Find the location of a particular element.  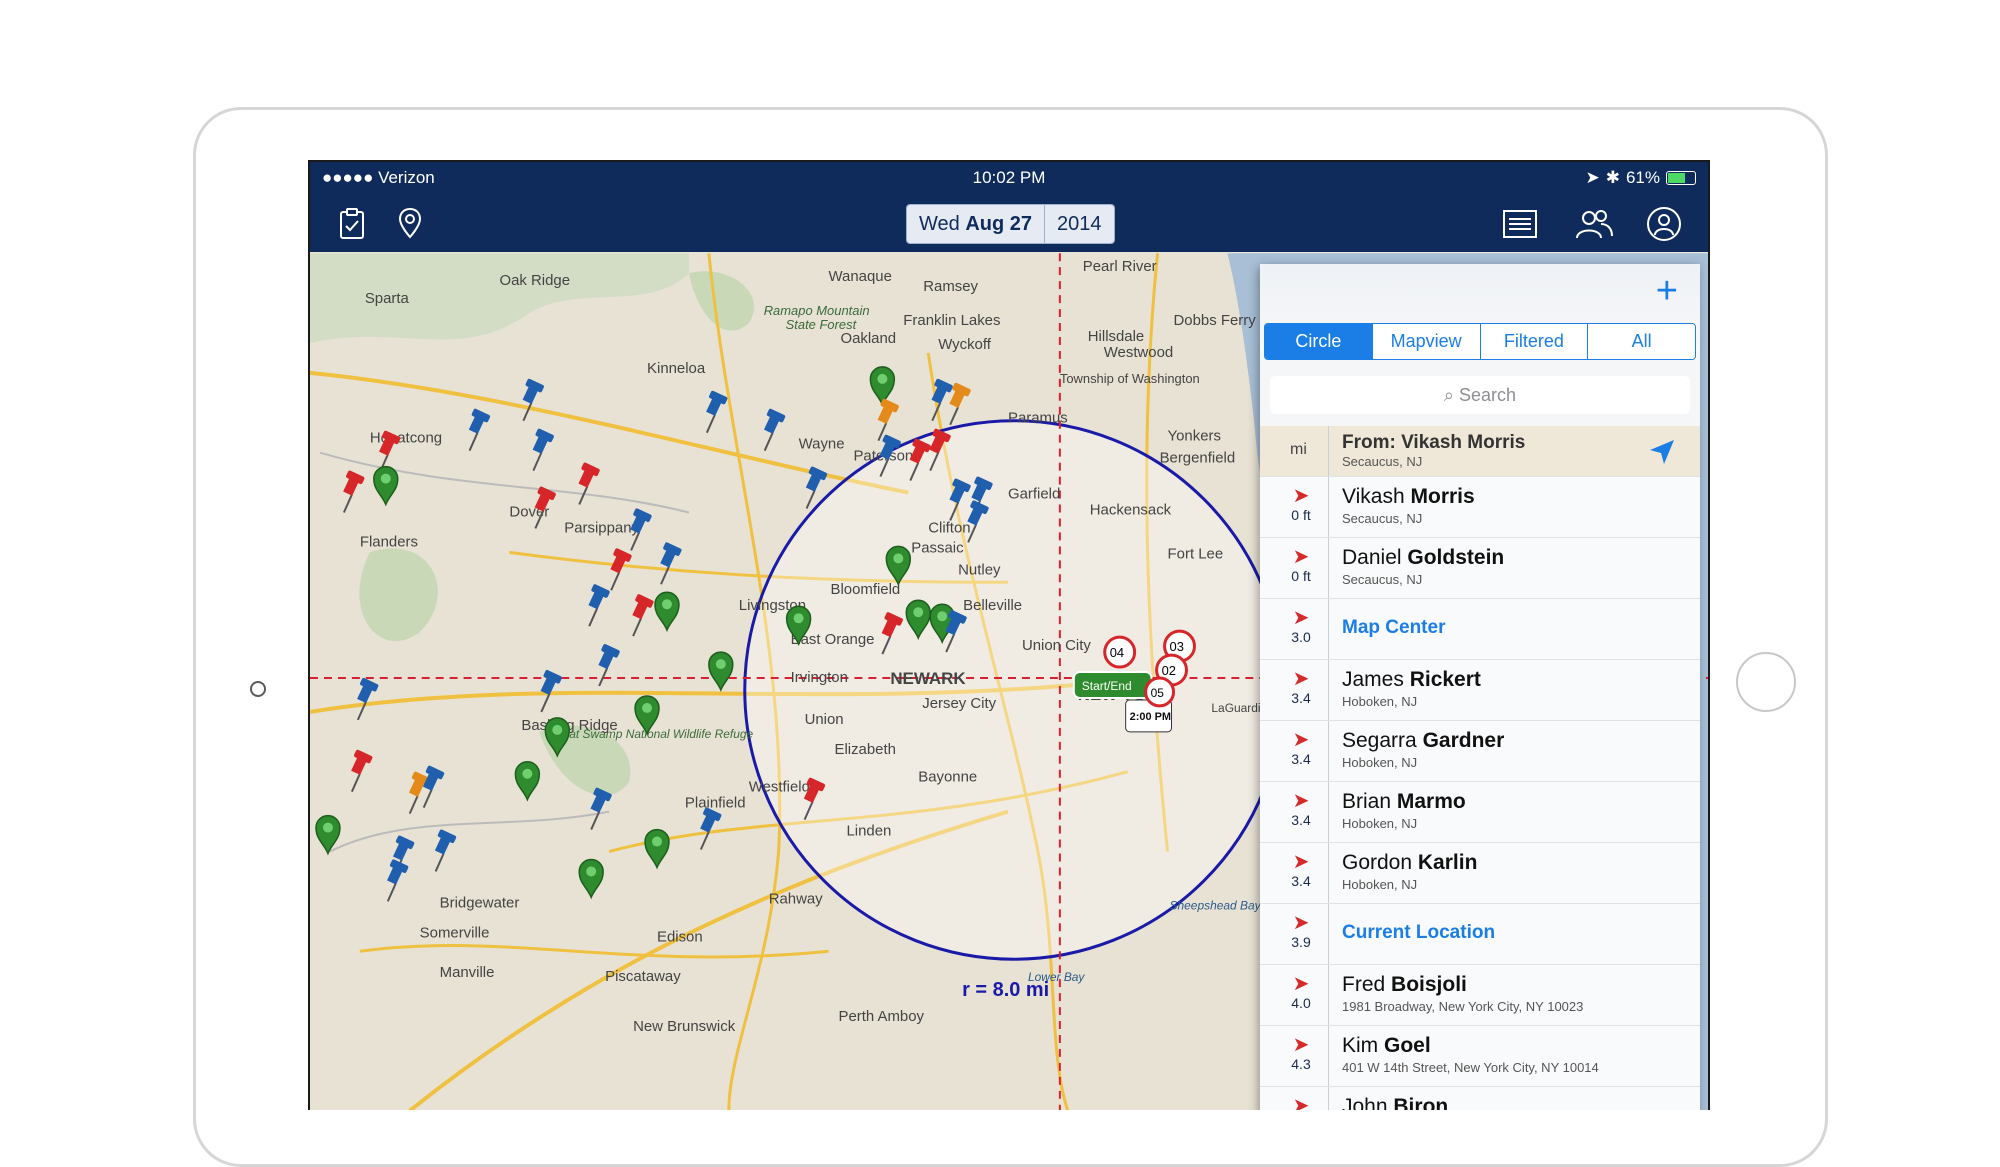

contact-name: Brian Marmo is located at coordinates (1404, 802).